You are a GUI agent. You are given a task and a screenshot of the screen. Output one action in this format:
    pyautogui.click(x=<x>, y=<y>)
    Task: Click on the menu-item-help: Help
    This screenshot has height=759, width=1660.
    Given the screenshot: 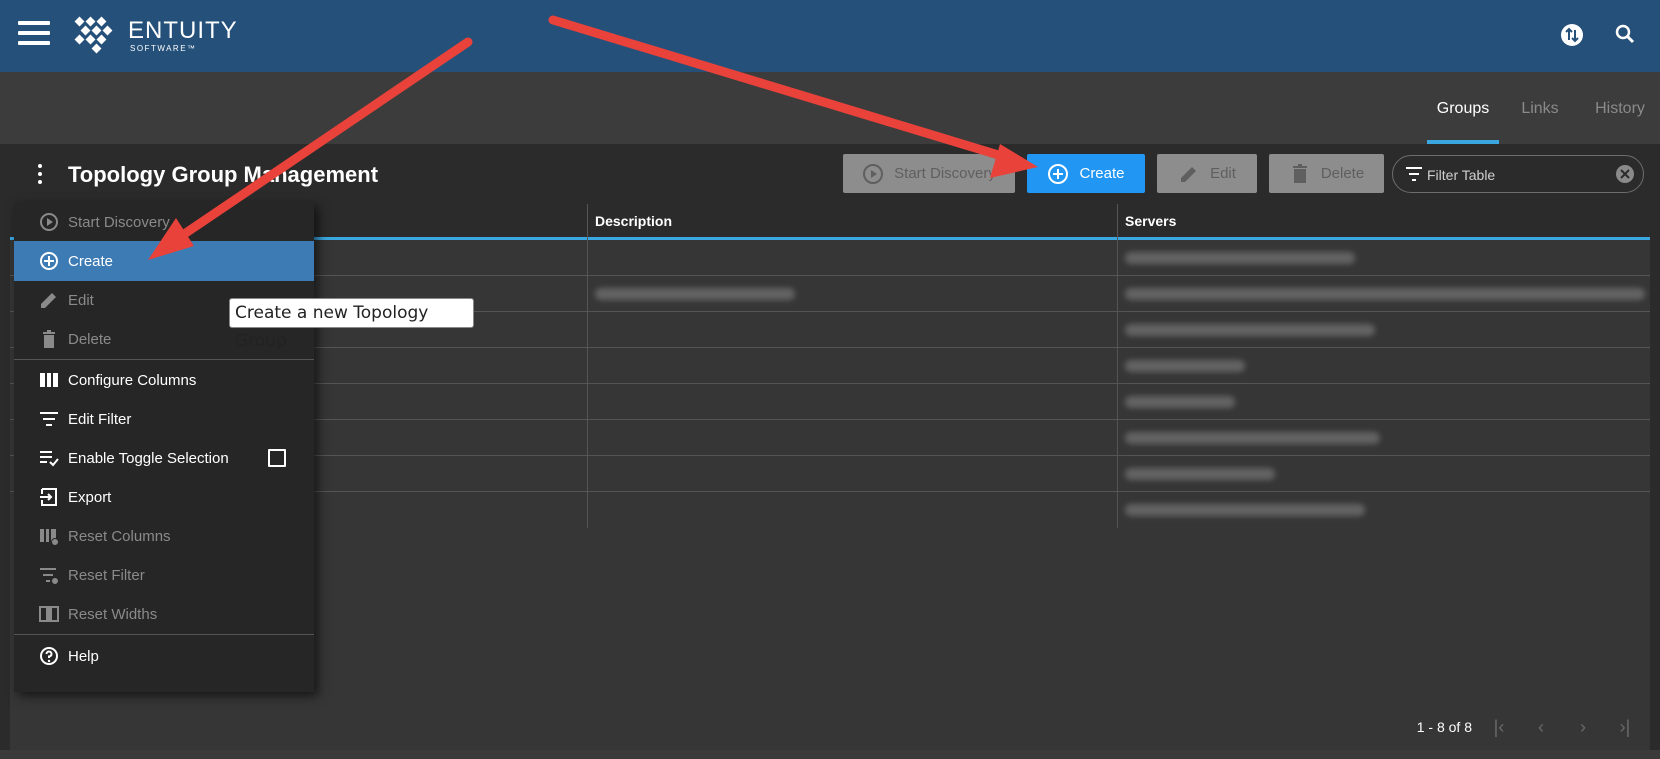 What is the action you would take?
    pyautogui.click(x=164, y=656)
    